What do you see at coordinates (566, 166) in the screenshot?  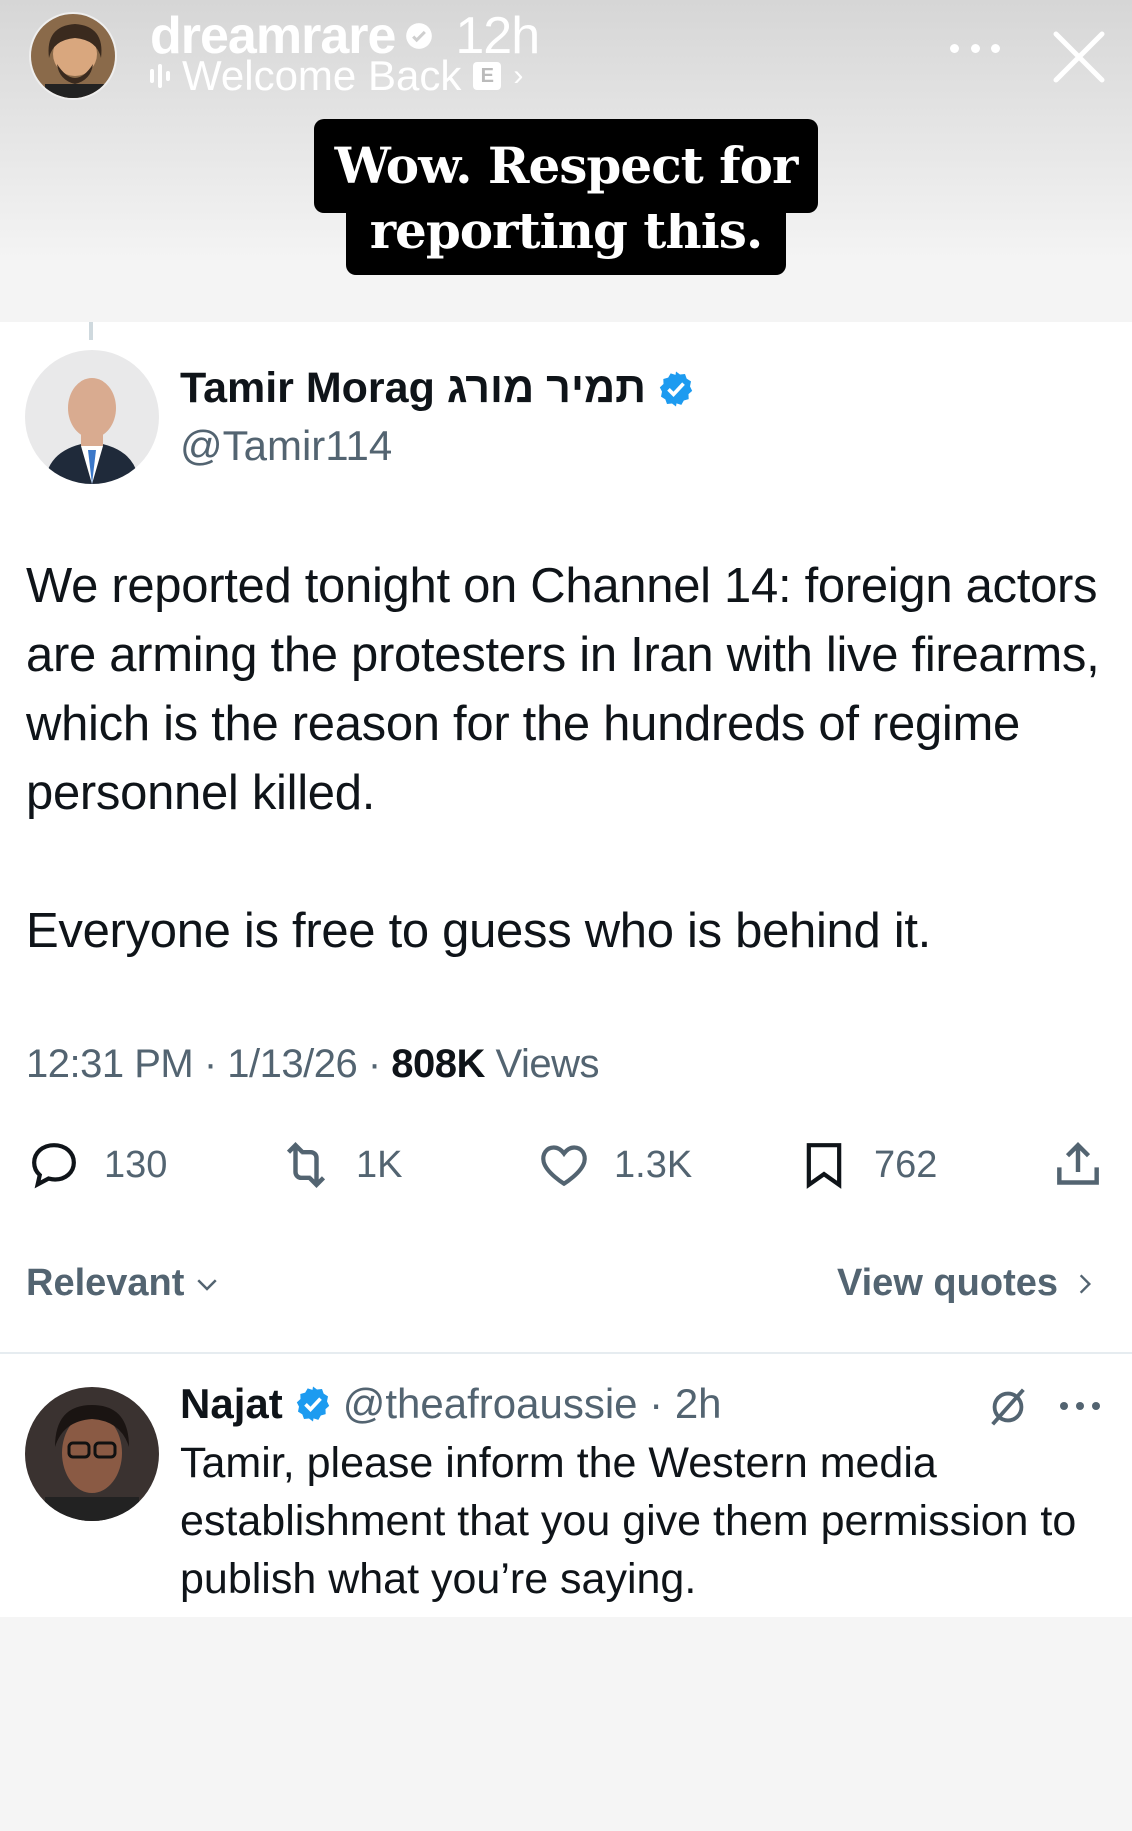 I see `caption-line-1: Wow. Respect for` at bounding box center [566, 166].